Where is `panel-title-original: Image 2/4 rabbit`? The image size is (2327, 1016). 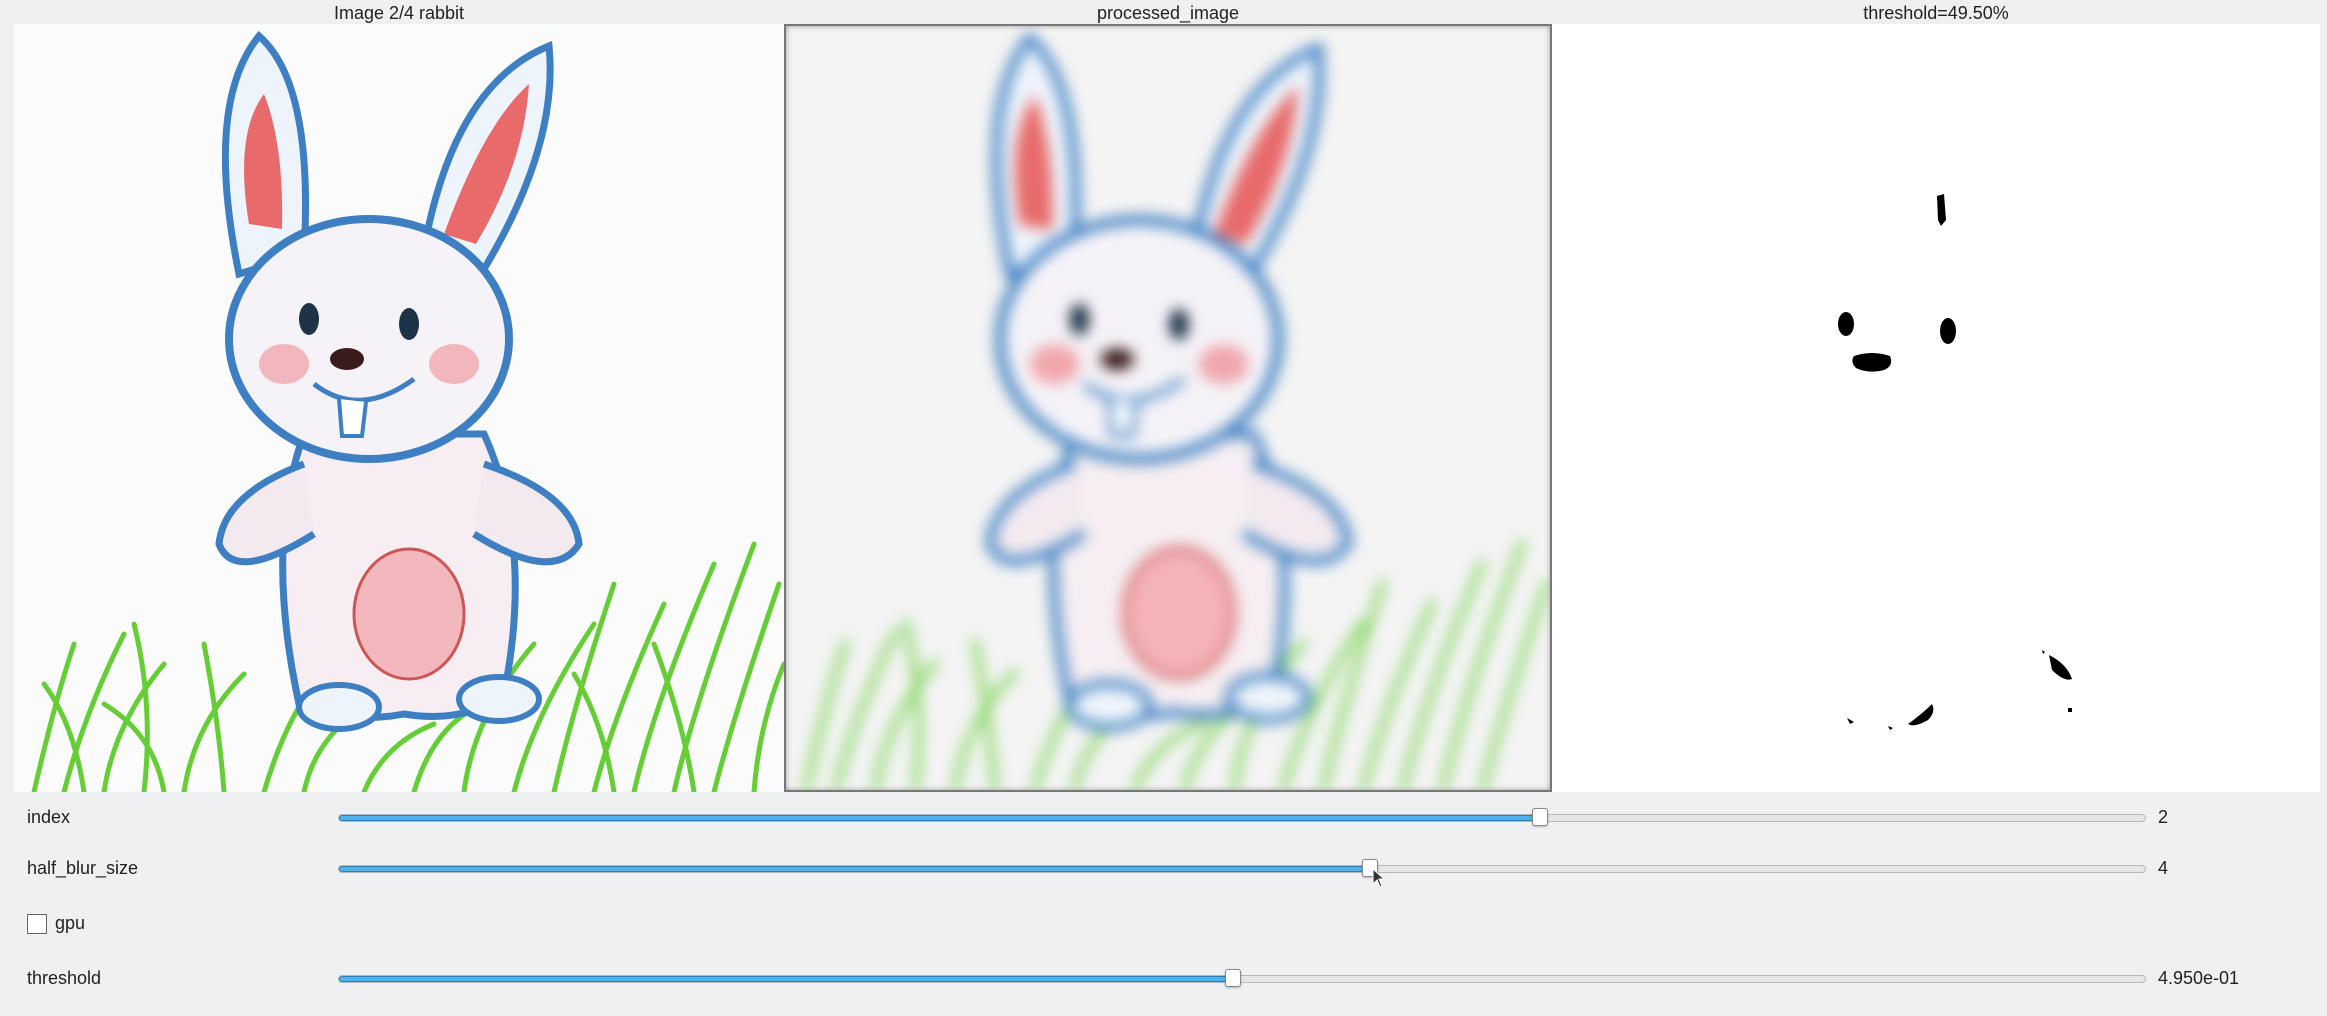 panel-title-original: Image 2/4 rabbit is located at coordinates (399, 13).